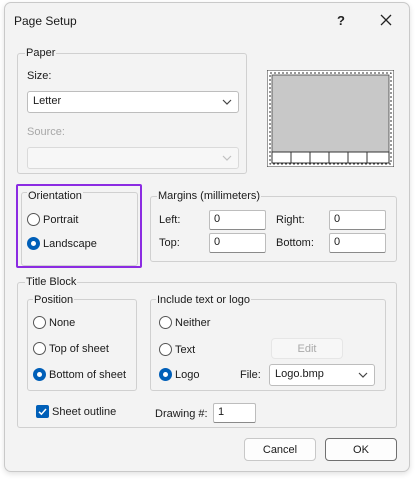  Describe the element at coordinates (307, 348) in the screenshot. I see `edit-button: Edit` at that location.